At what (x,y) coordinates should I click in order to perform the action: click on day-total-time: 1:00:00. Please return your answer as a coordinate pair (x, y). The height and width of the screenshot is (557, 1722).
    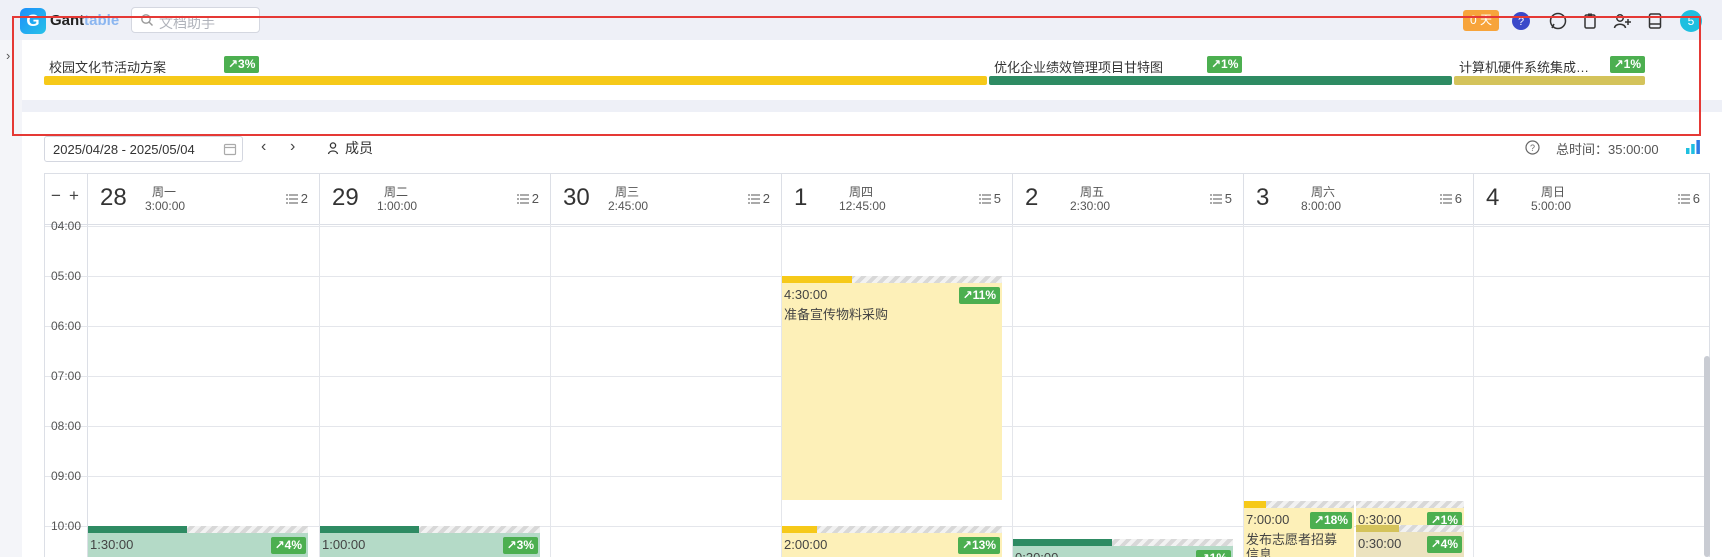
    Looking at the image, I should click on (397, 206).